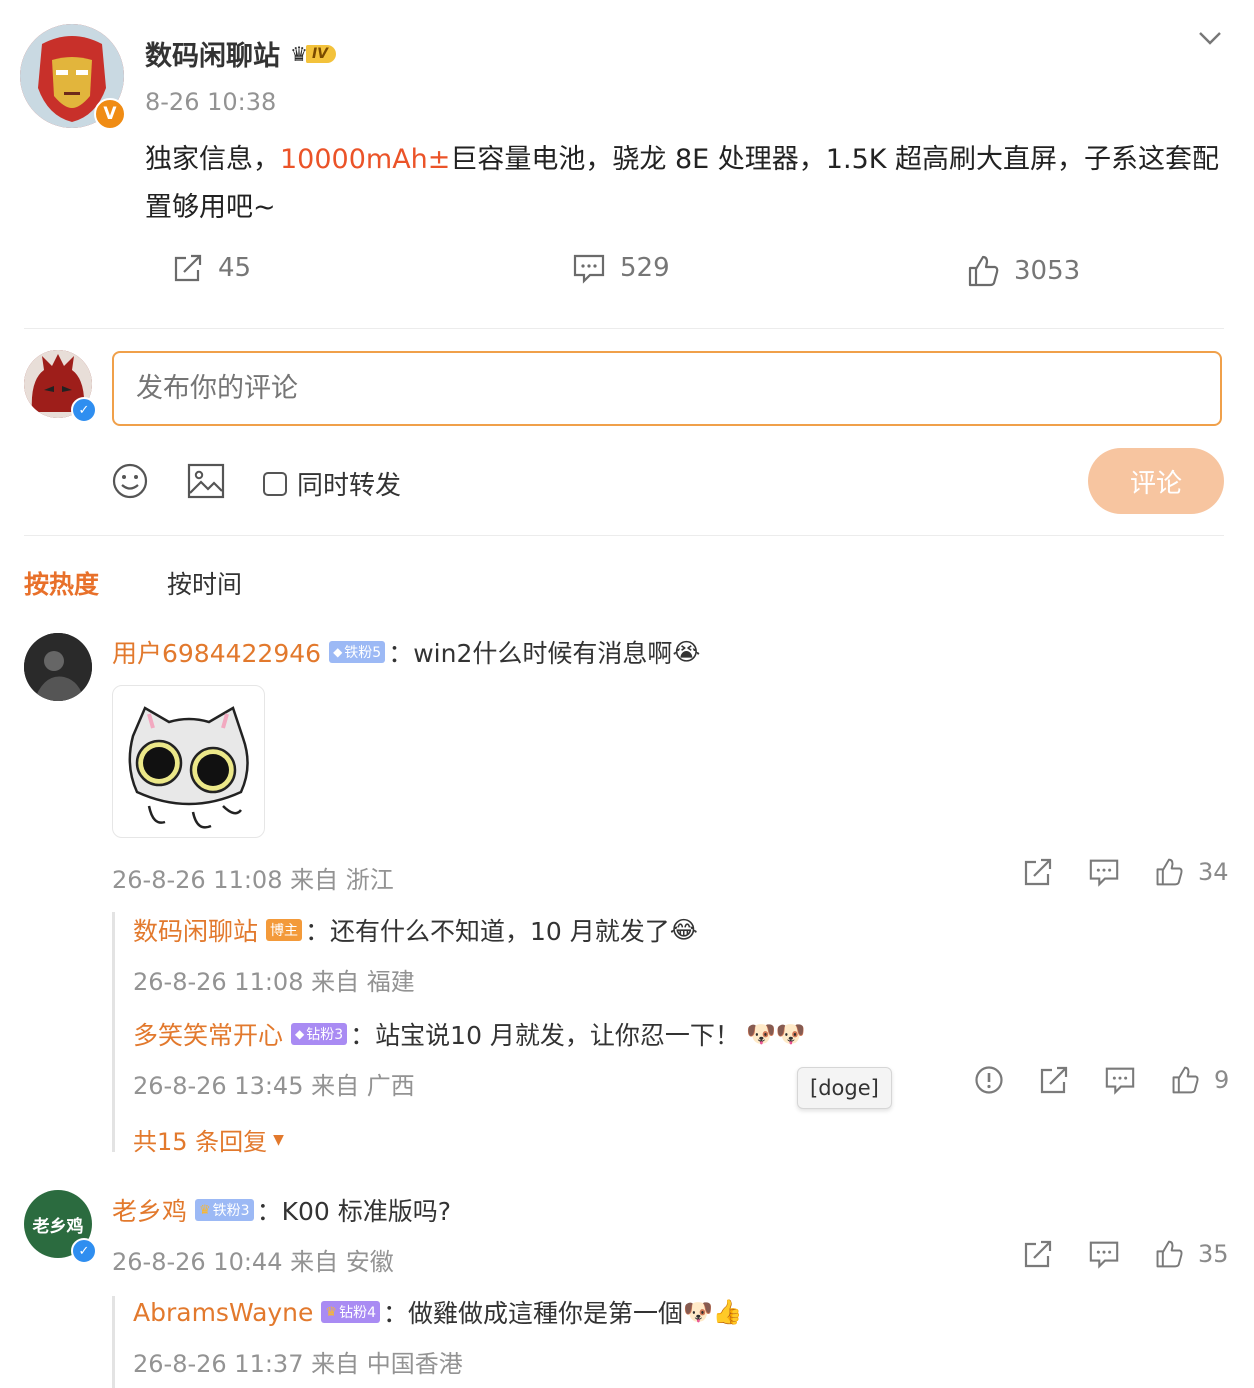  Describe the element at coordinates (844, 1088) in the screenshot. I see `emoji-tooltip: [doge]` at that location.